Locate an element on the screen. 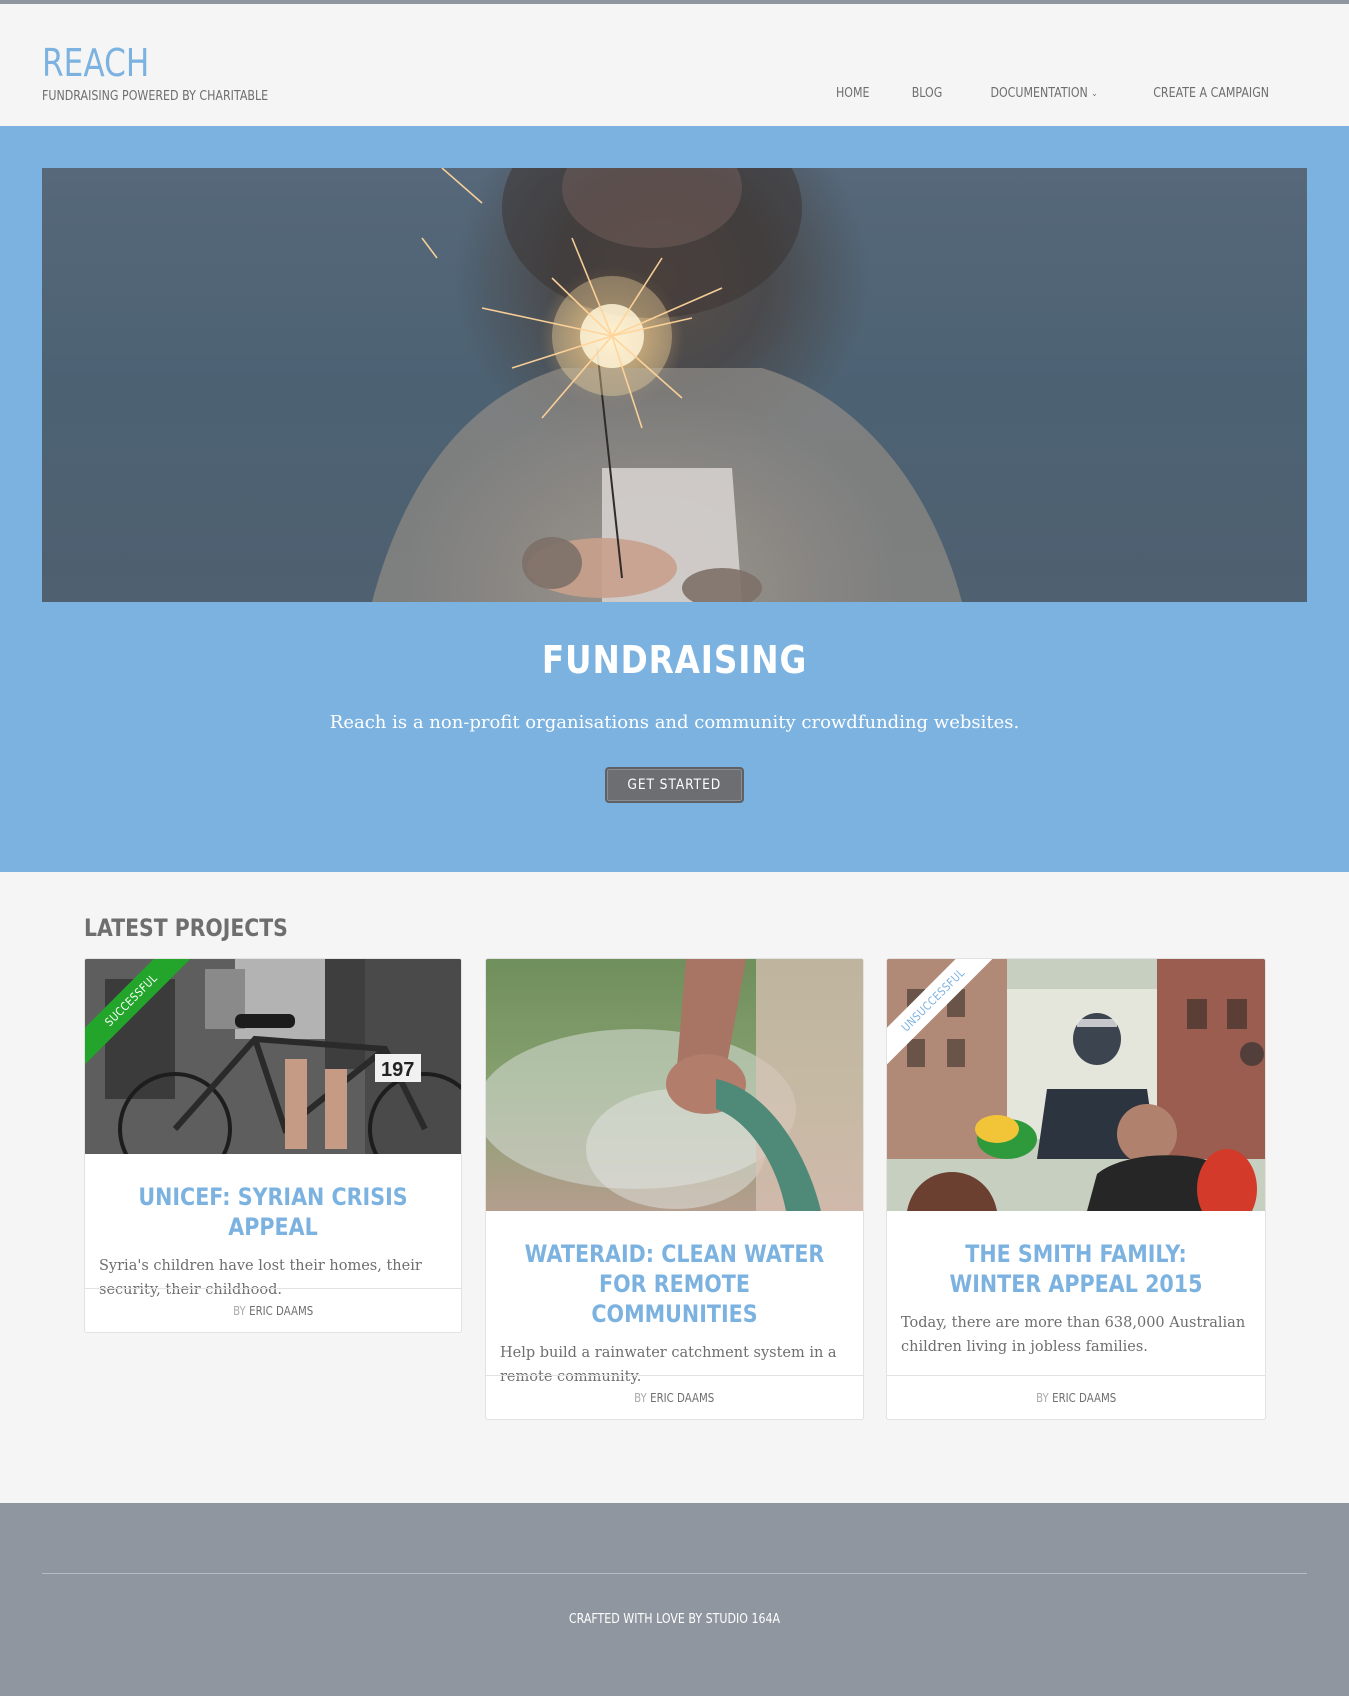  nav-blog: BLOG is located at coordinates (926, 93).